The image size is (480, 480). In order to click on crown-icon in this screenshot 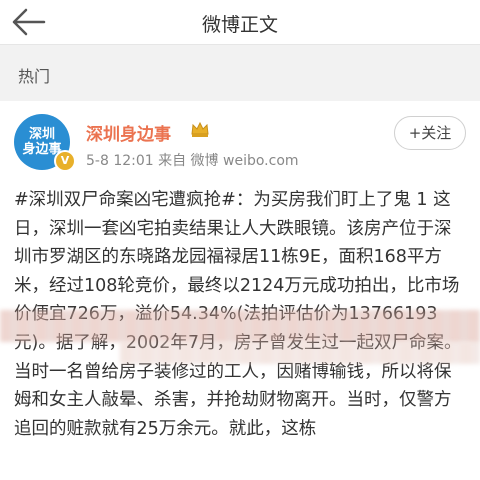, I will do `click(200, 129)`.